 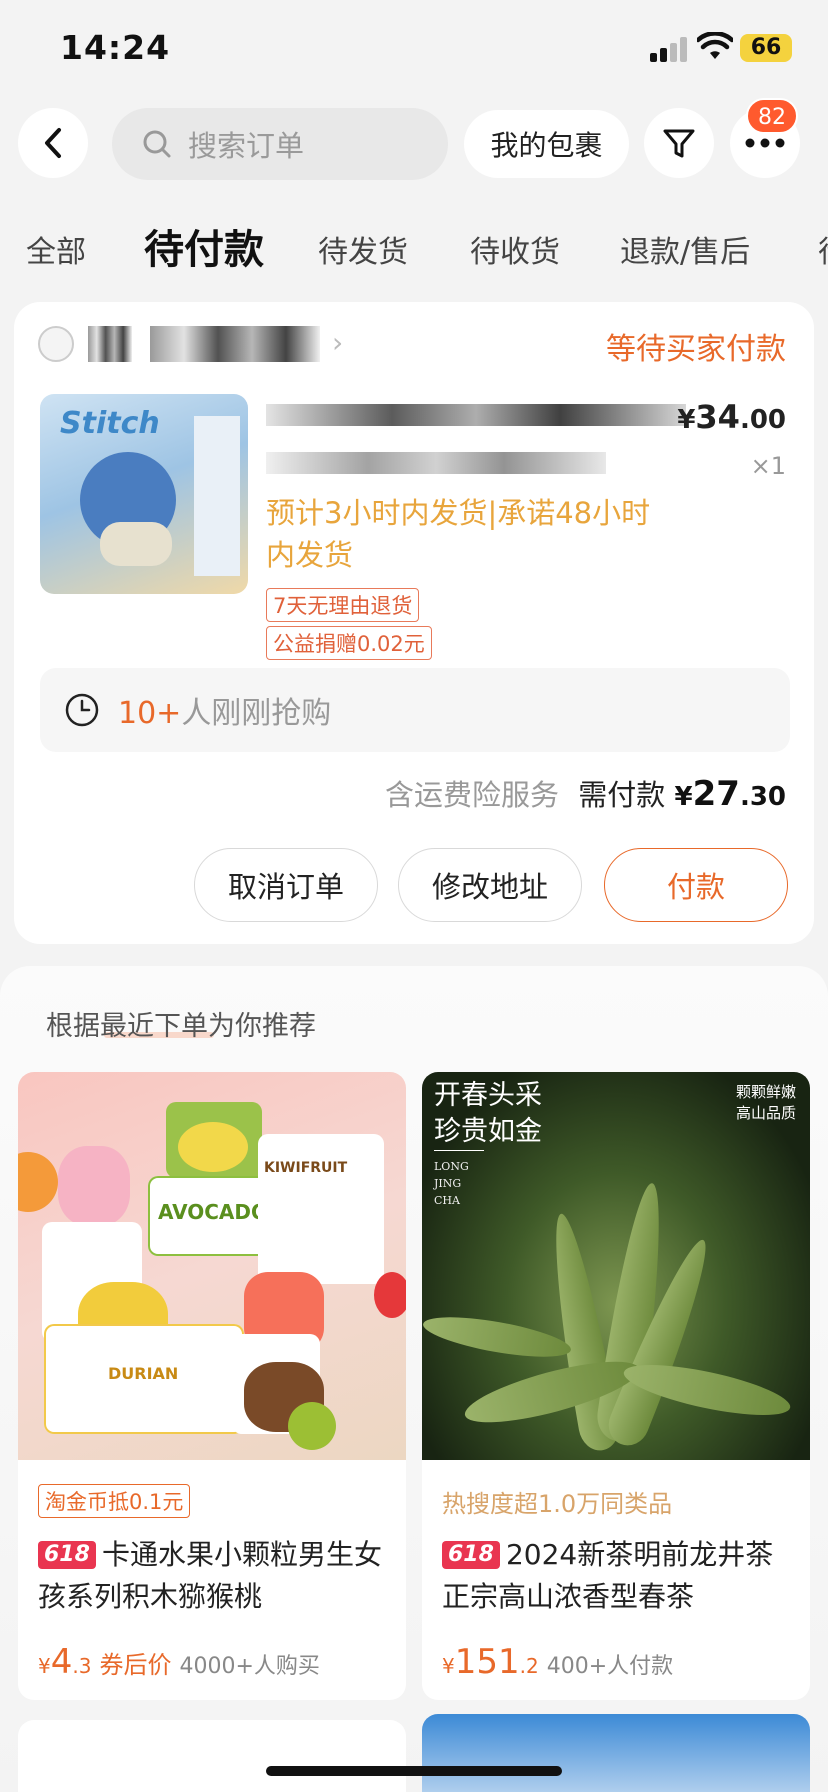 I want to click on order-tabs: 全部 待付款 待发货 待收货 退款/售后 待, so click(x=414, y=250).